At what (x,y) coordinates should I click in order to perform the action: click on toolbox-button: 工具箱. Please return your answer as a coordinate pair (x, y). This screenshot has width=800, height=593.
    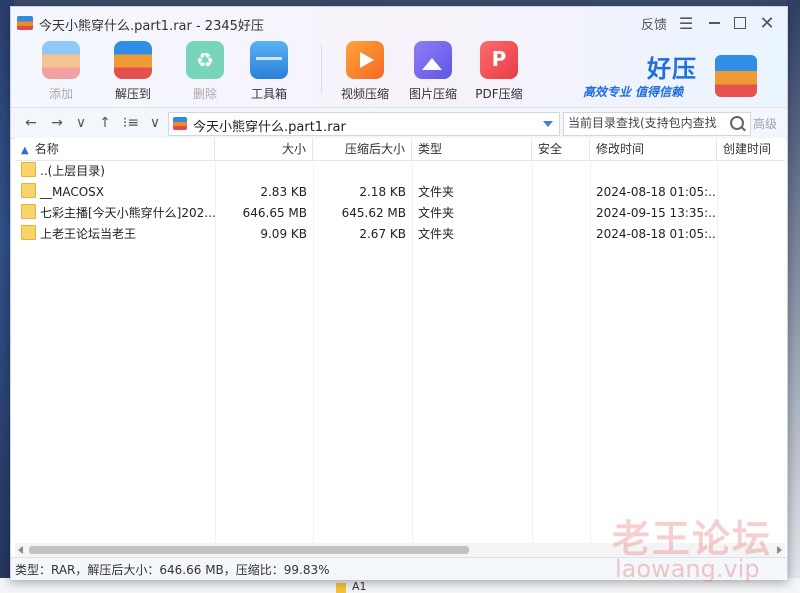
    Looking at the image, I should click on (269, 71).